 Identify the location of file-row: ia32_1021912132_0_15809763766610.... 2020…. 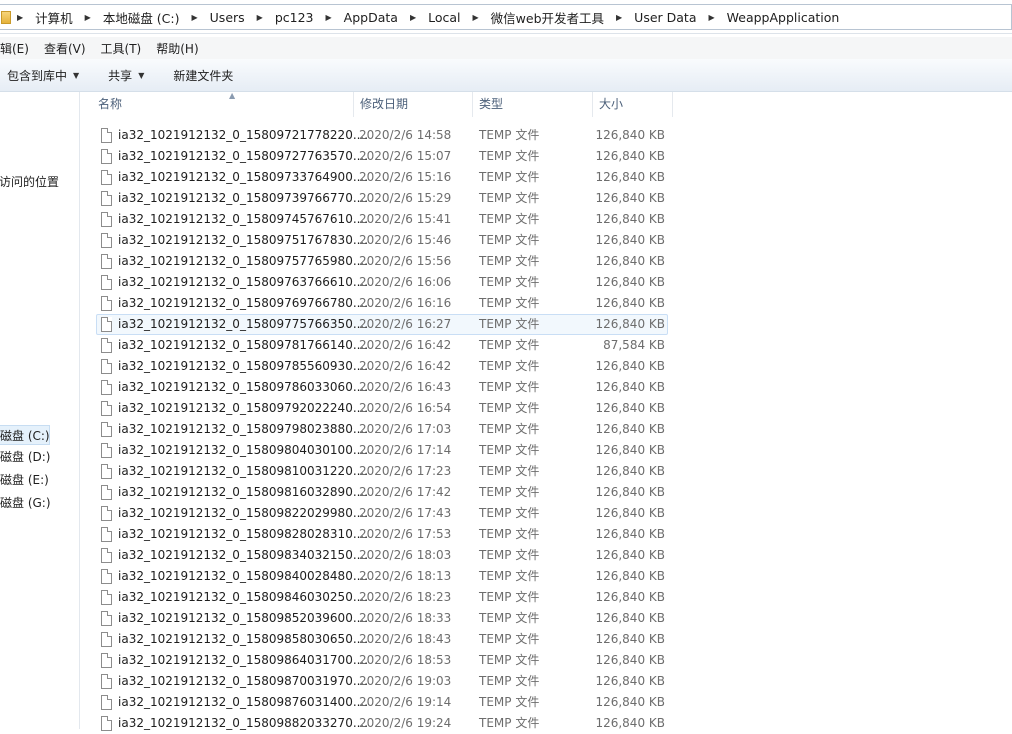
(382, 282).